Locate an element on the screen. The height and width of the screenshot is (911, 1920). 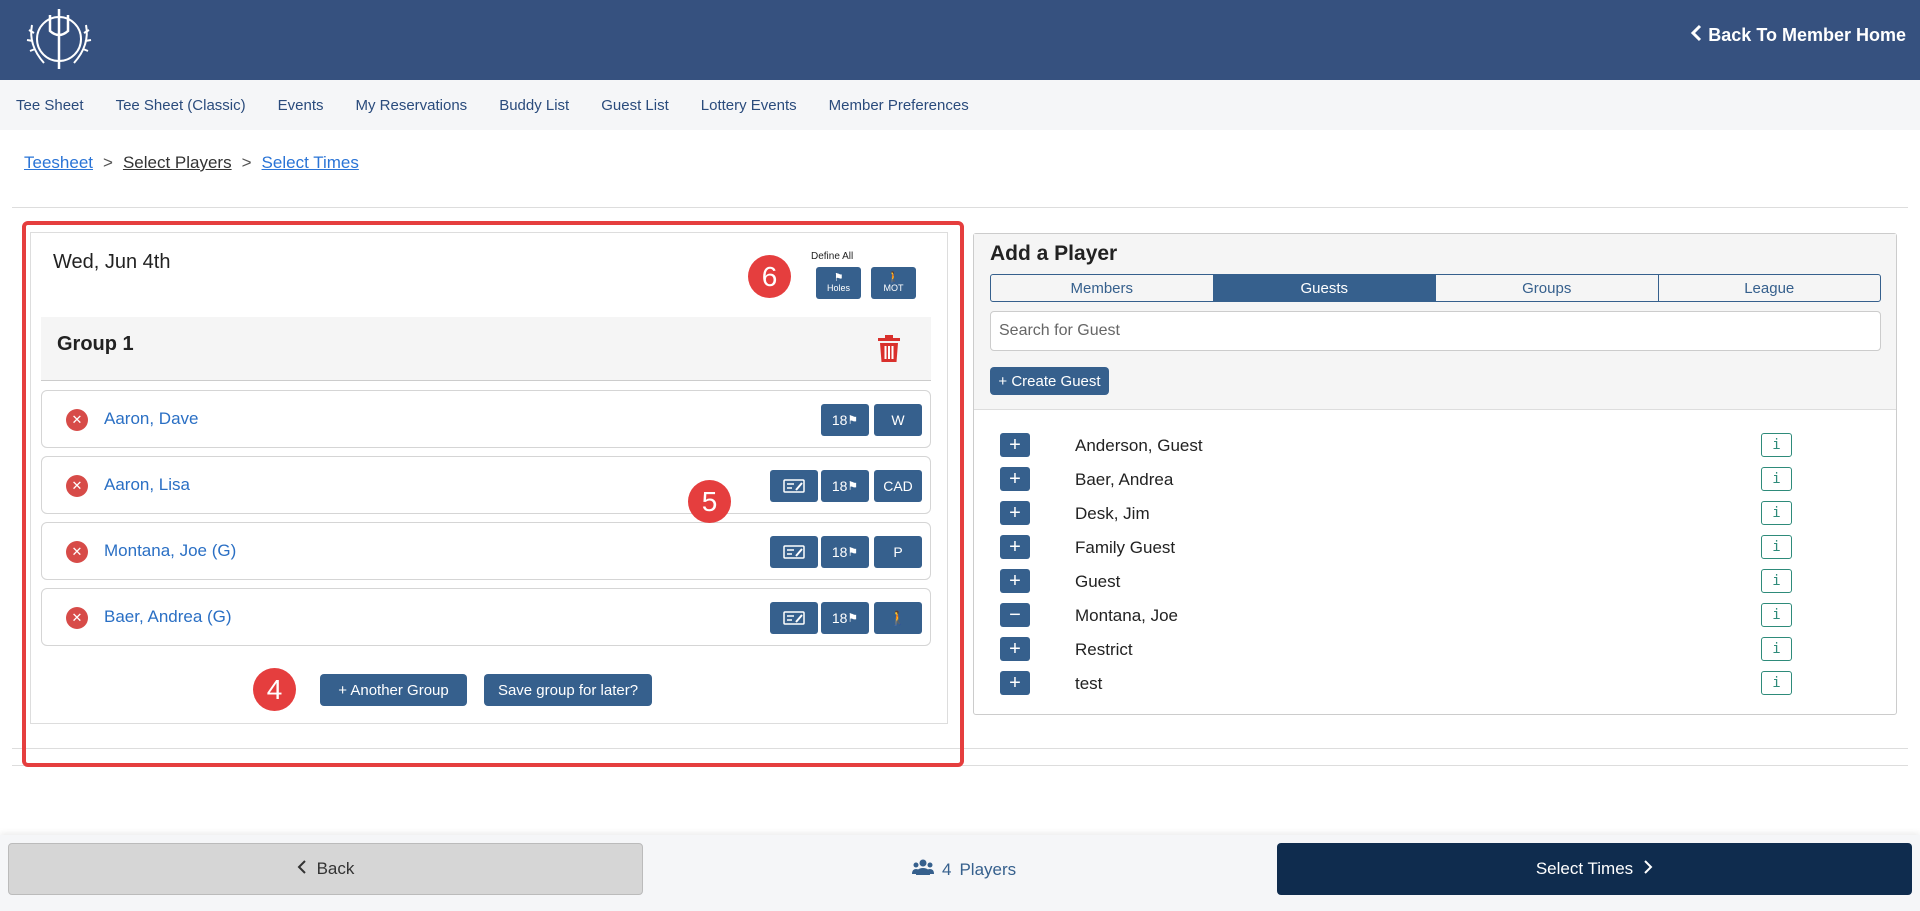
nav-item-events: Events is located at coordinates (301, 105).